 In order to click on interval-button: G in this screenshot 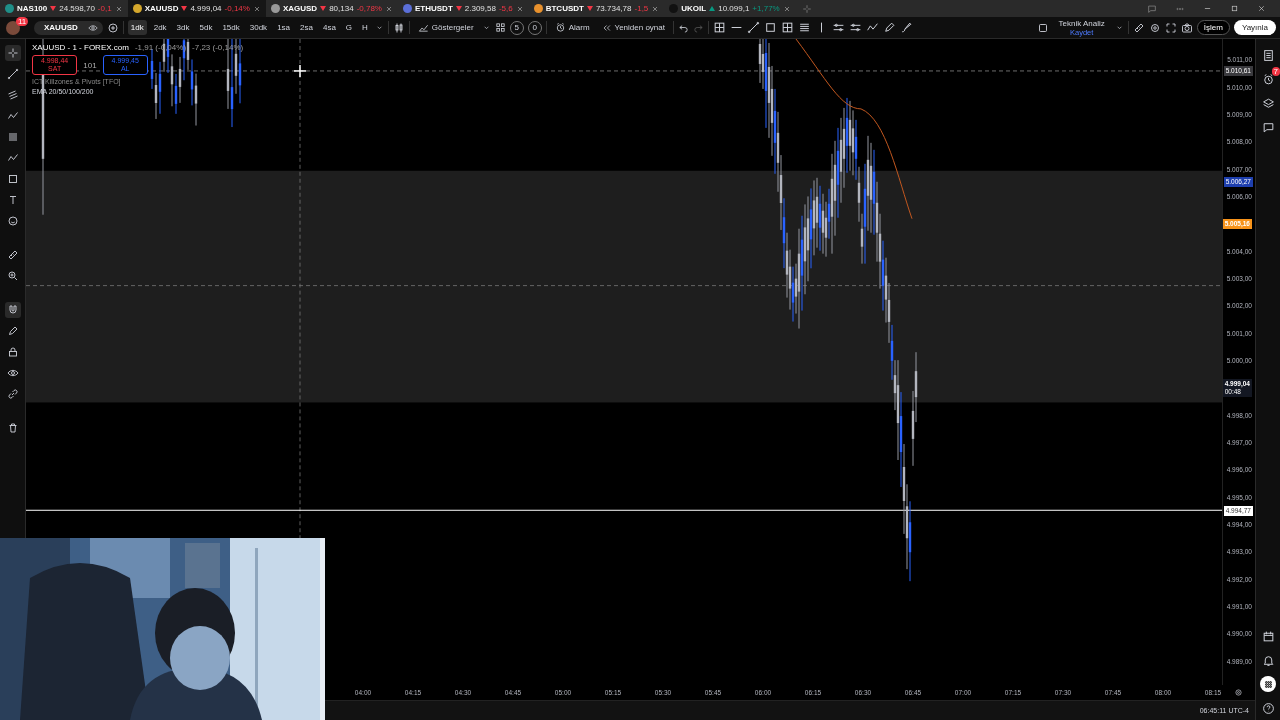, I will do `click(349, 27)`.